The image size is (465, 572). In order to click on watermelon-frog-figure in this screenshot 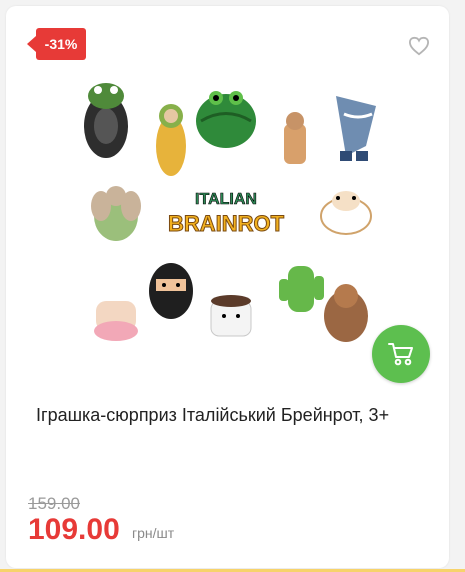, I will do `click(226, 119)`.